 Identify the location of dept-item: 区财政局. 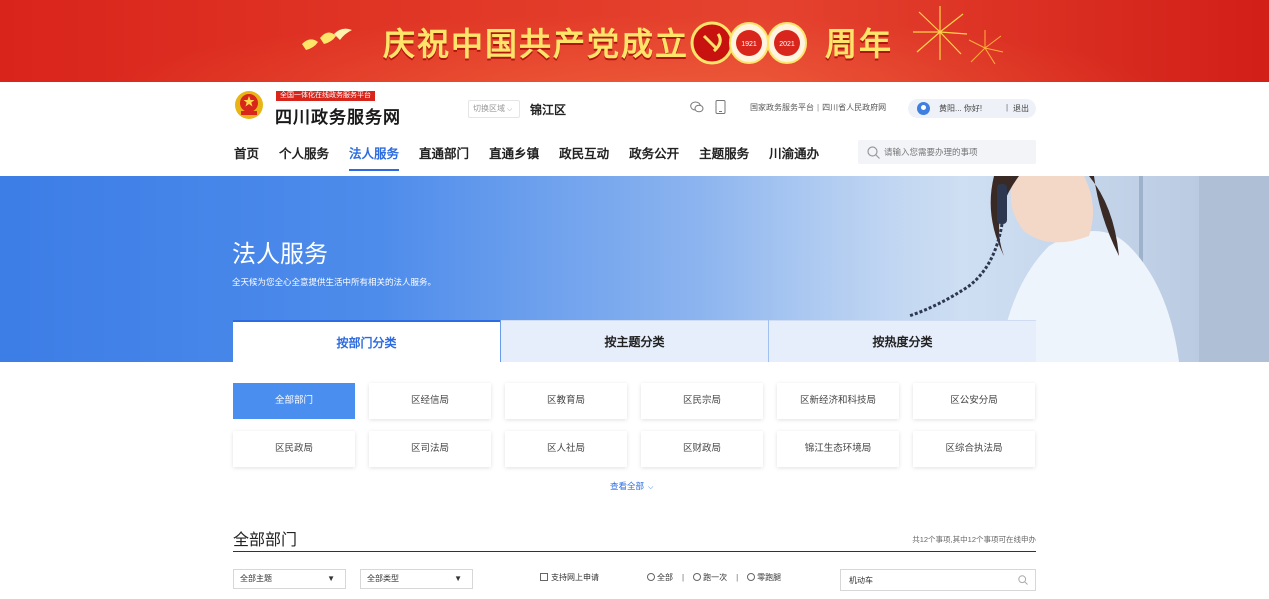
(702, 449).